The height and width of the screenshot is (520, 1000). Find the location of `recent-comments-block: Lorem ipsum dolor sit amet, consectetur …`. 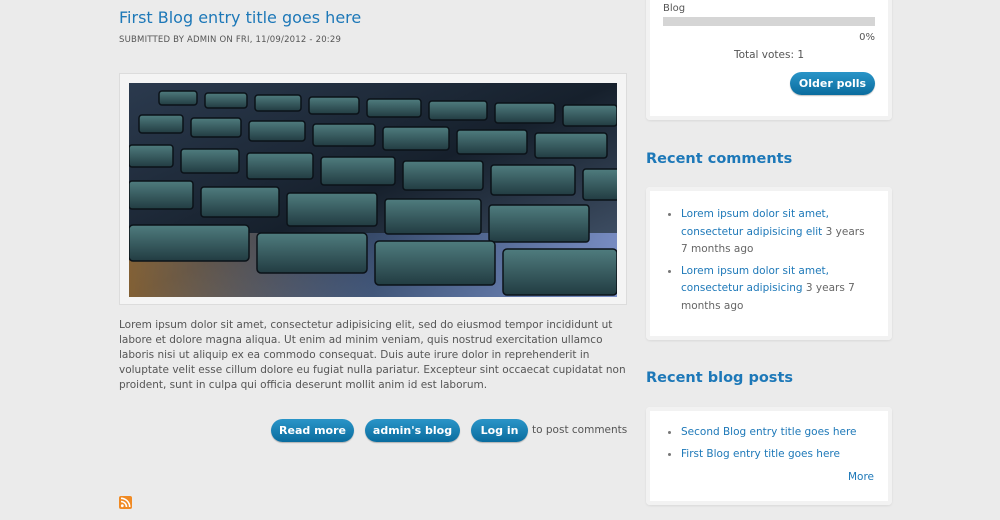

recent-comments-block: Lorem ipsum dolor sit amet, consectetur … is located at coordinates (769, 263).